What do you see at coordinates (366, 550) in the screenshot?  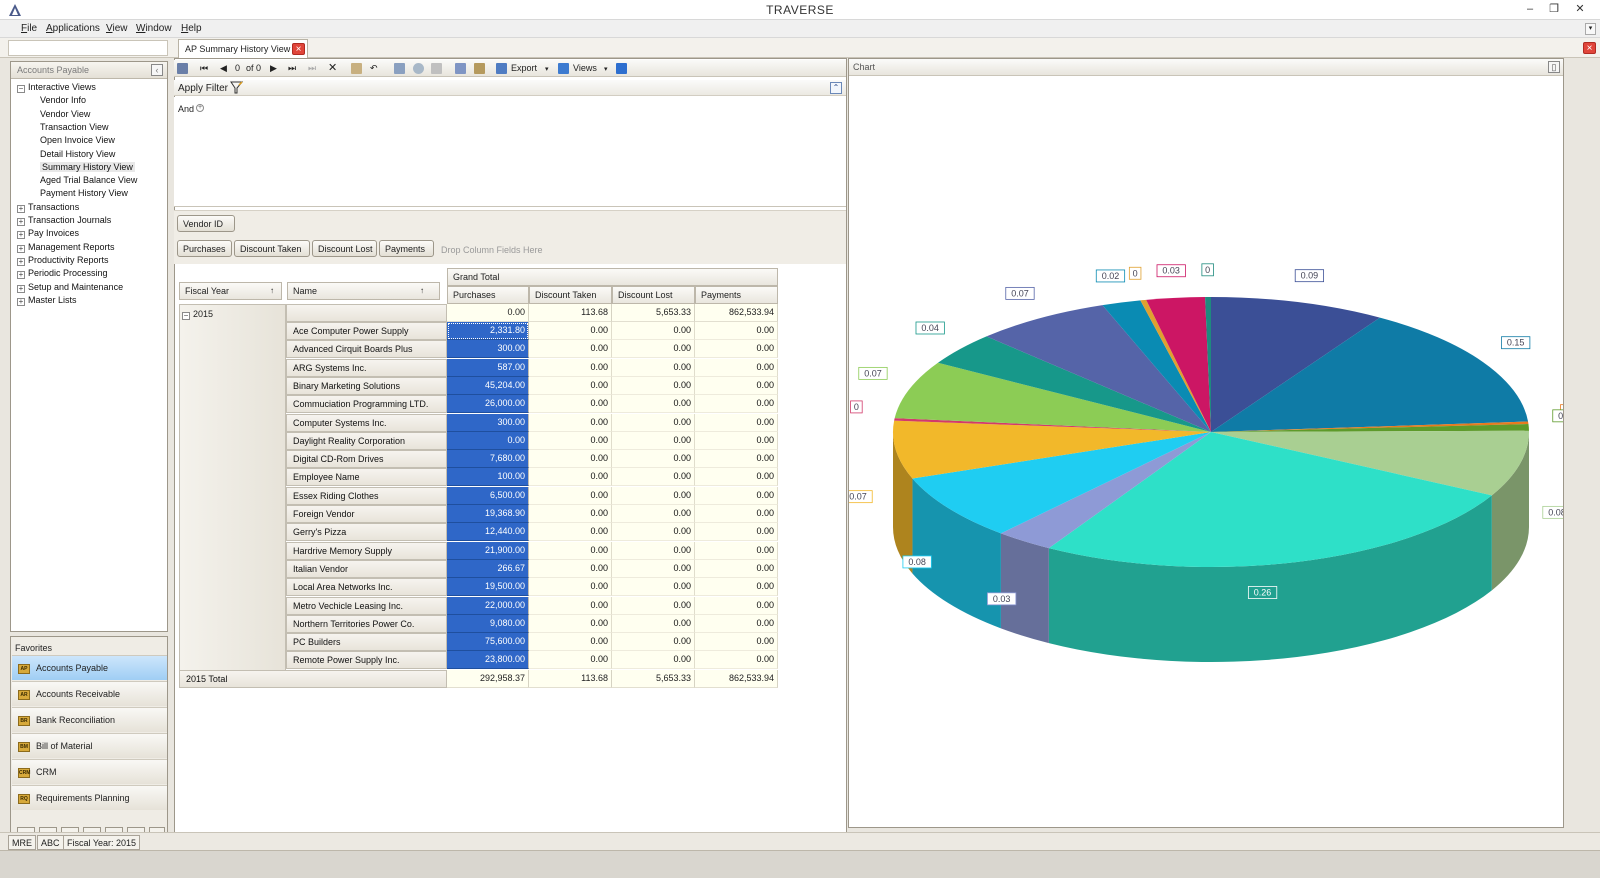 I see `vendor-name-cell: Hardrive Memory Supply` at bounding box center [366, 550].